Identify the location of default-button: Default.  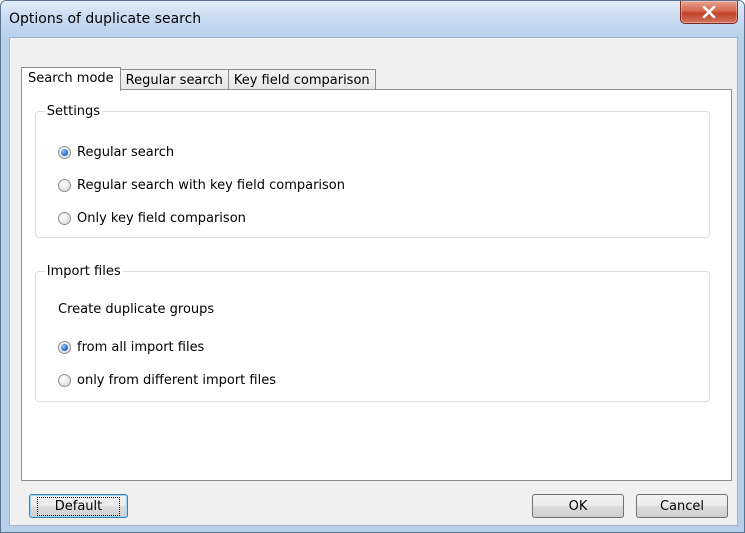
(78, 506).